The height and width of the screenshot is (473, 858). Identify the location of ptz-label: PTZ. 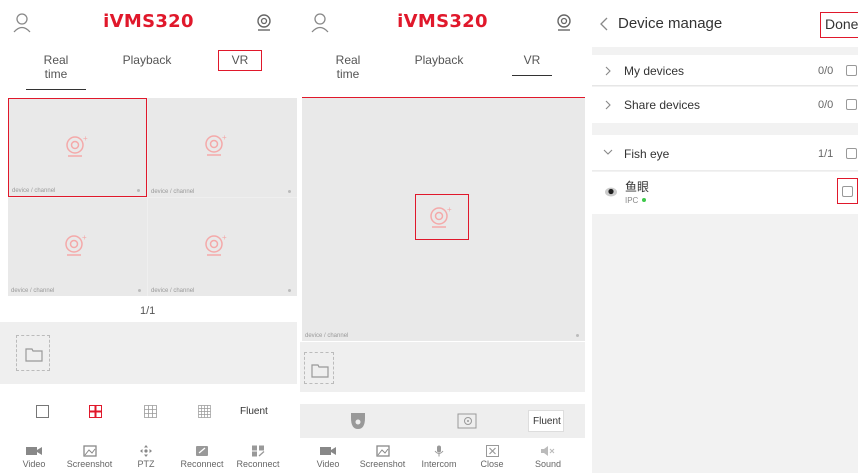
(146, 464).